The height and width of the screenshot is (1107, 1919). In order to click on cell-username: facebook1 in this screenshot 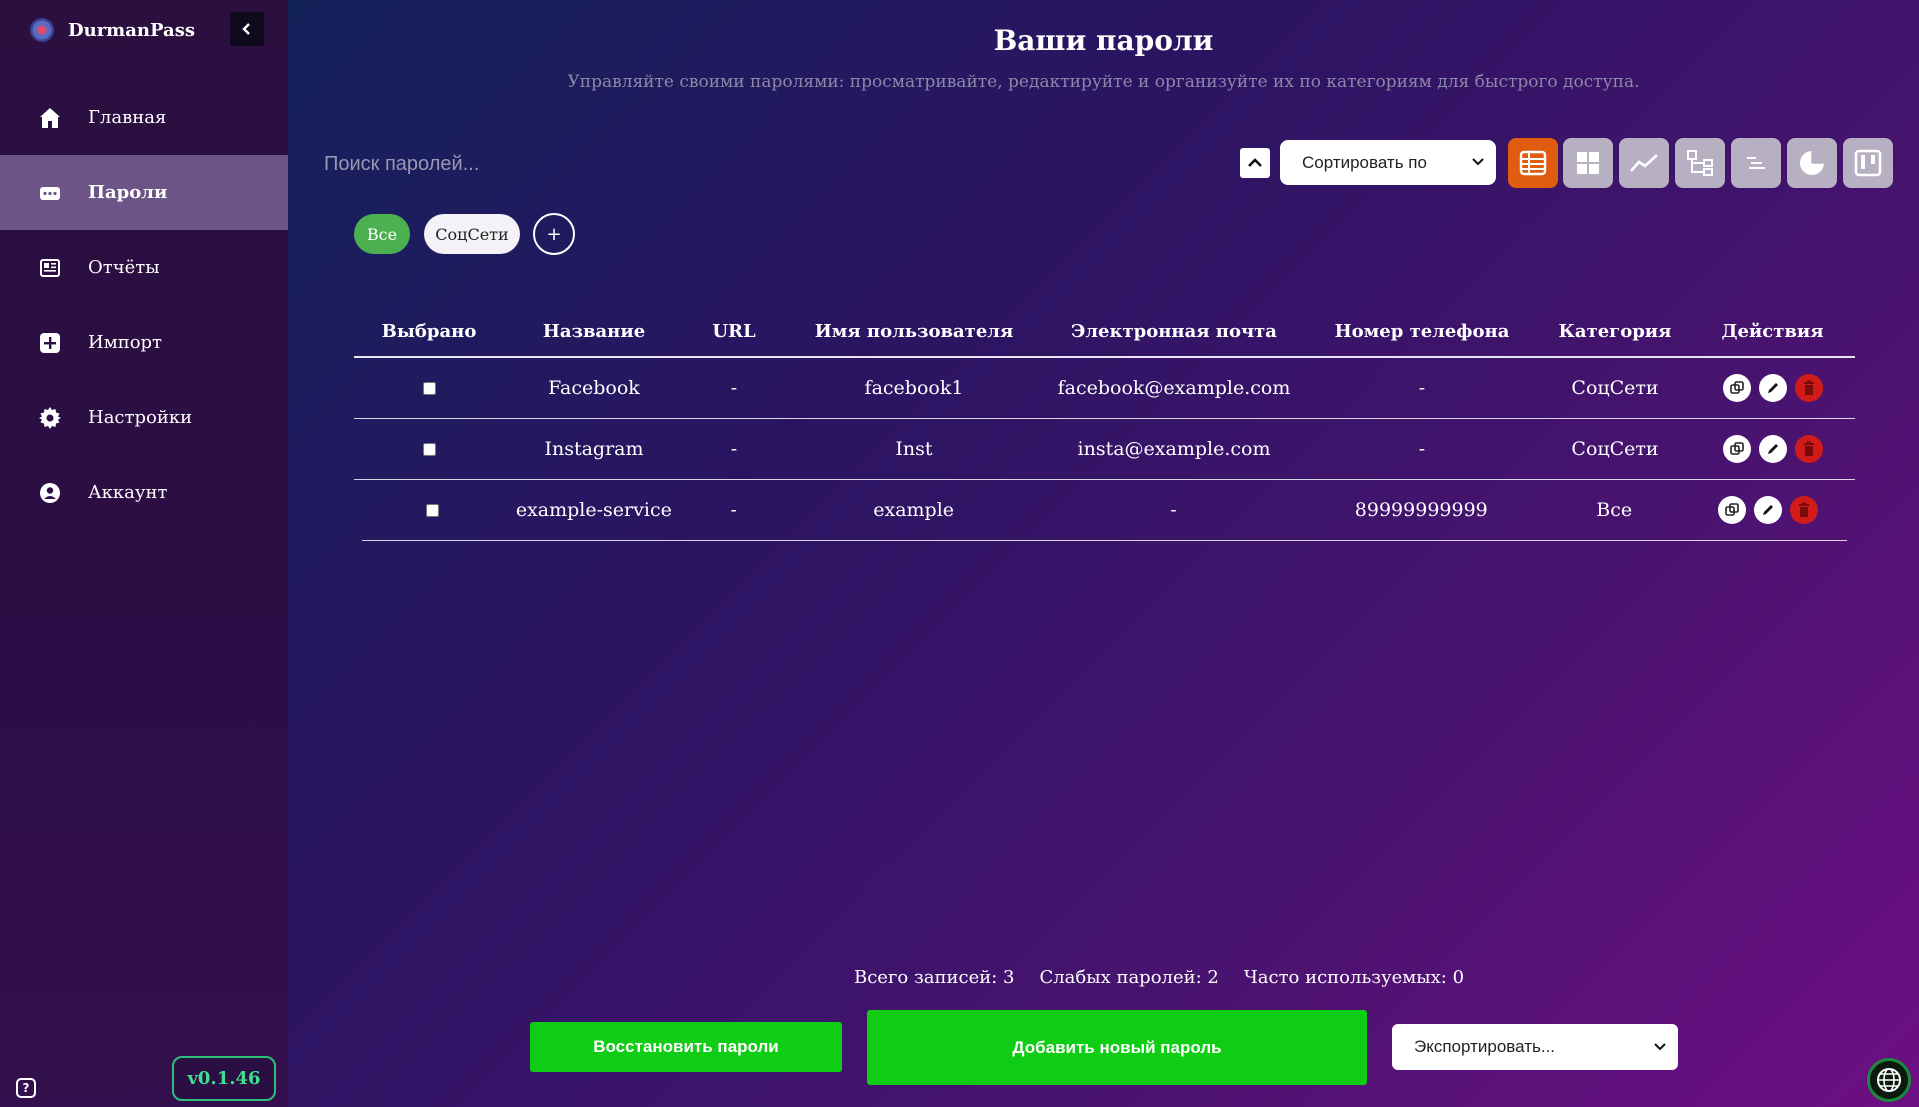, I will do `click(914, 388)`.